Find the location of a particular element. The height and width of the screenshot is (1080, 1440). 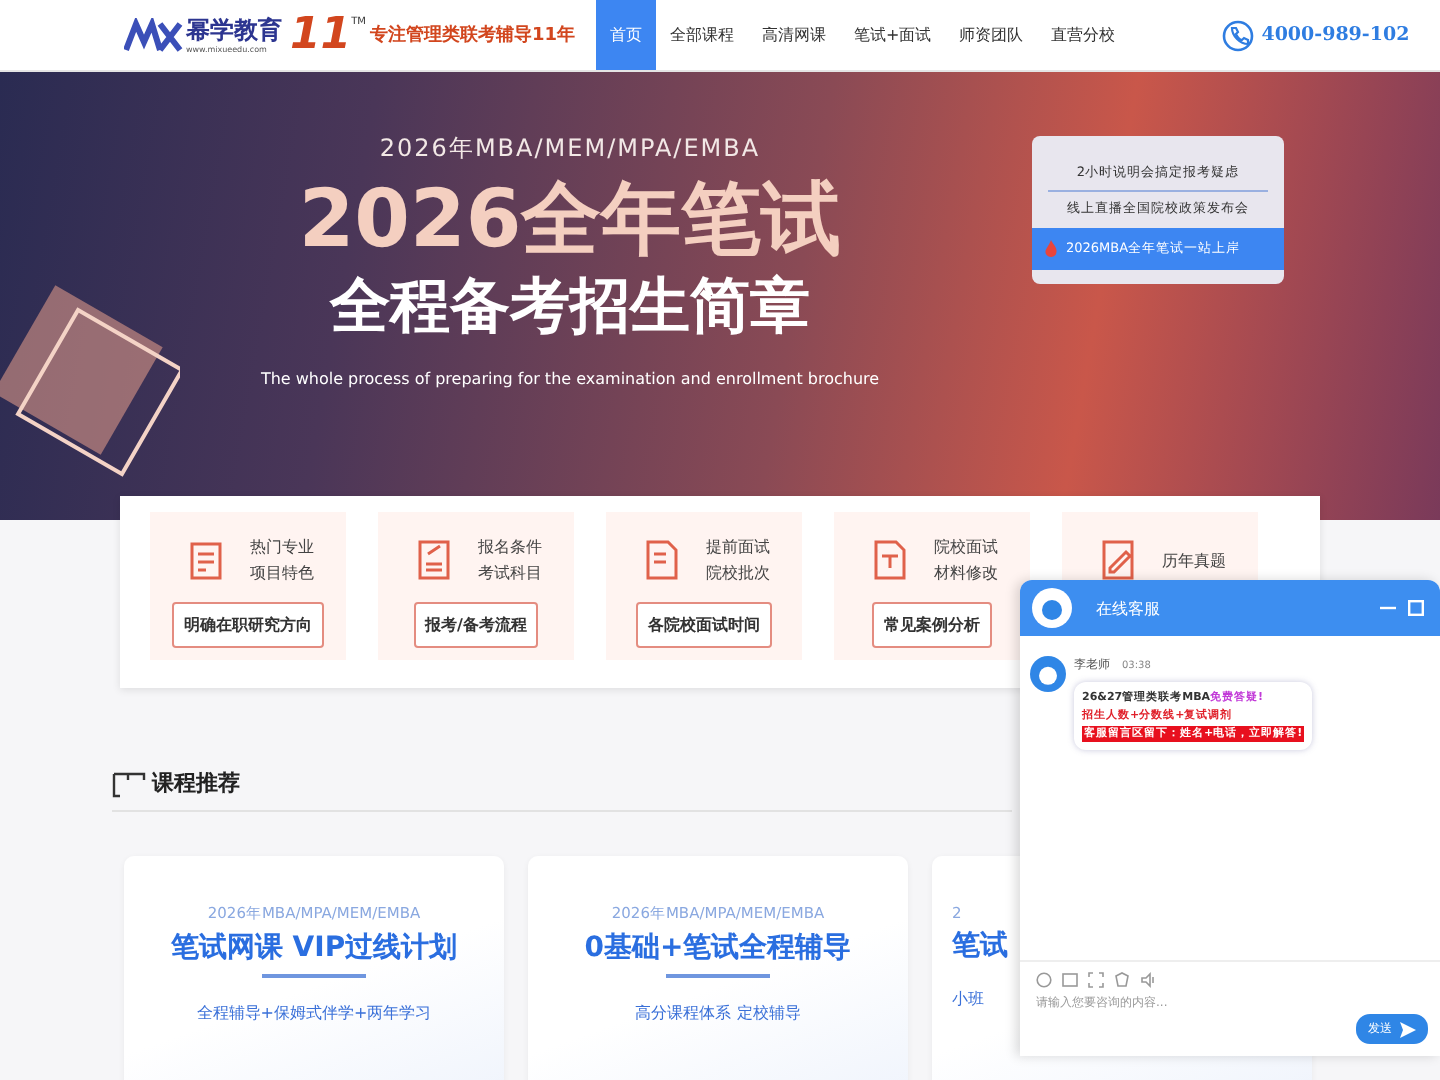

feature-label: 院校面试 is located at coordinates (966, 548).